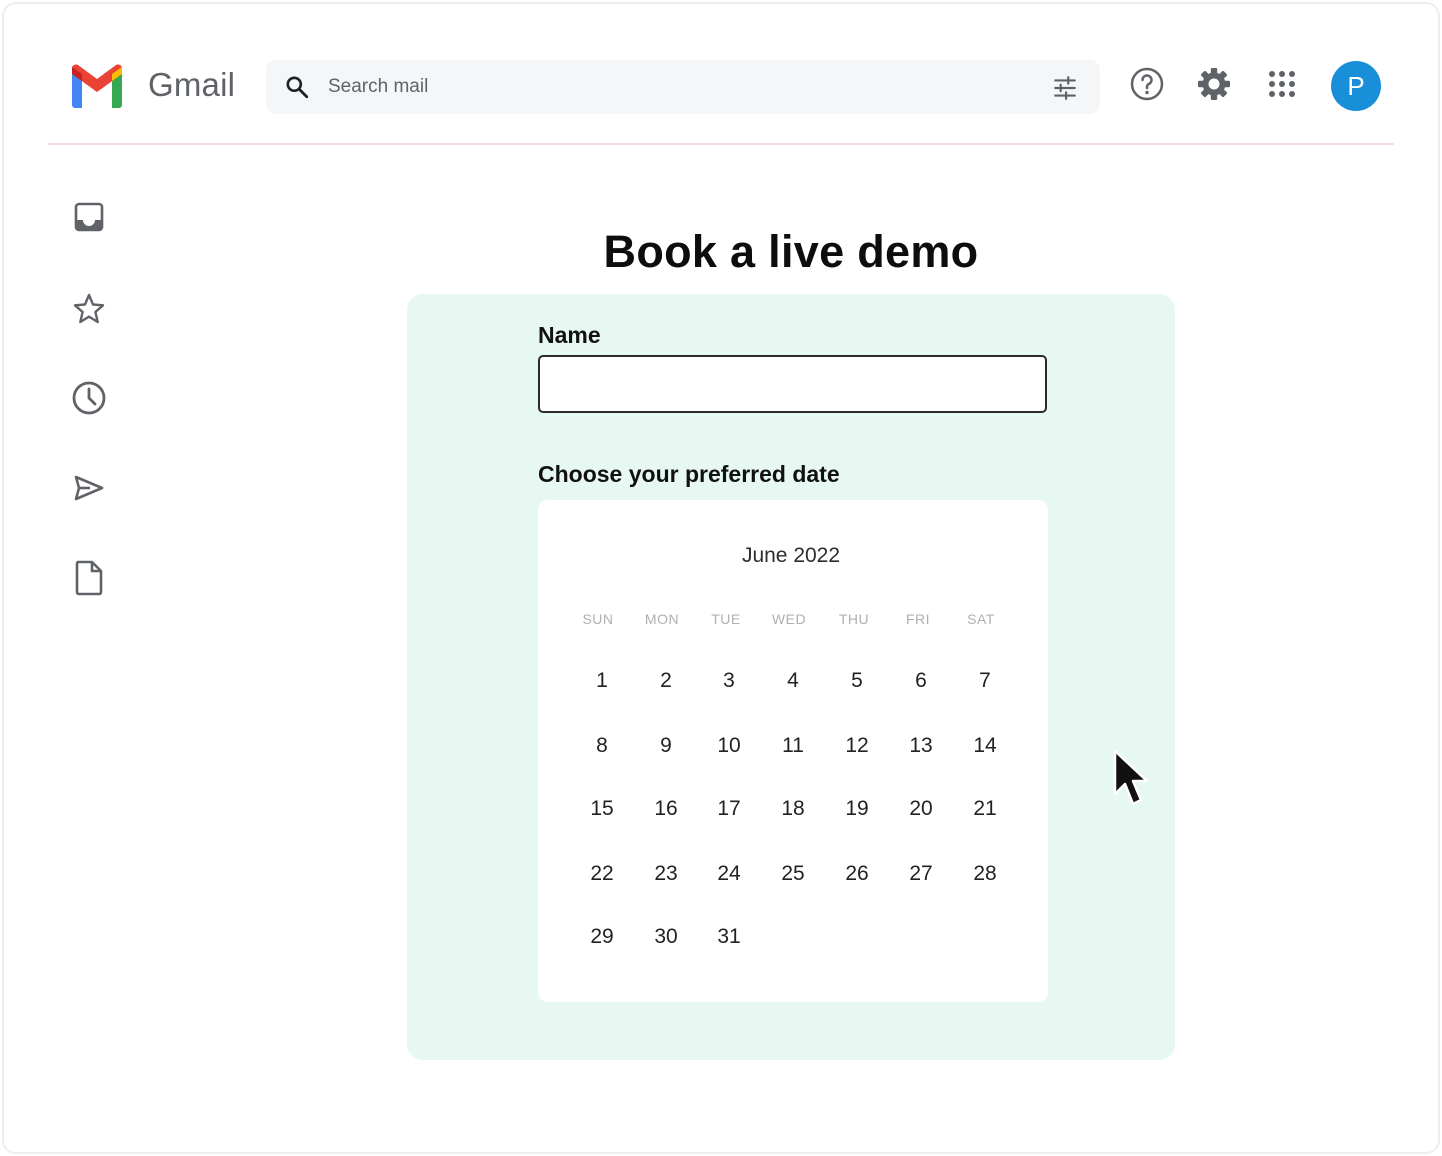  Describe the element at coordinates (981, 619) in the screenshot. I see `weekday-header: SAT` at that location.